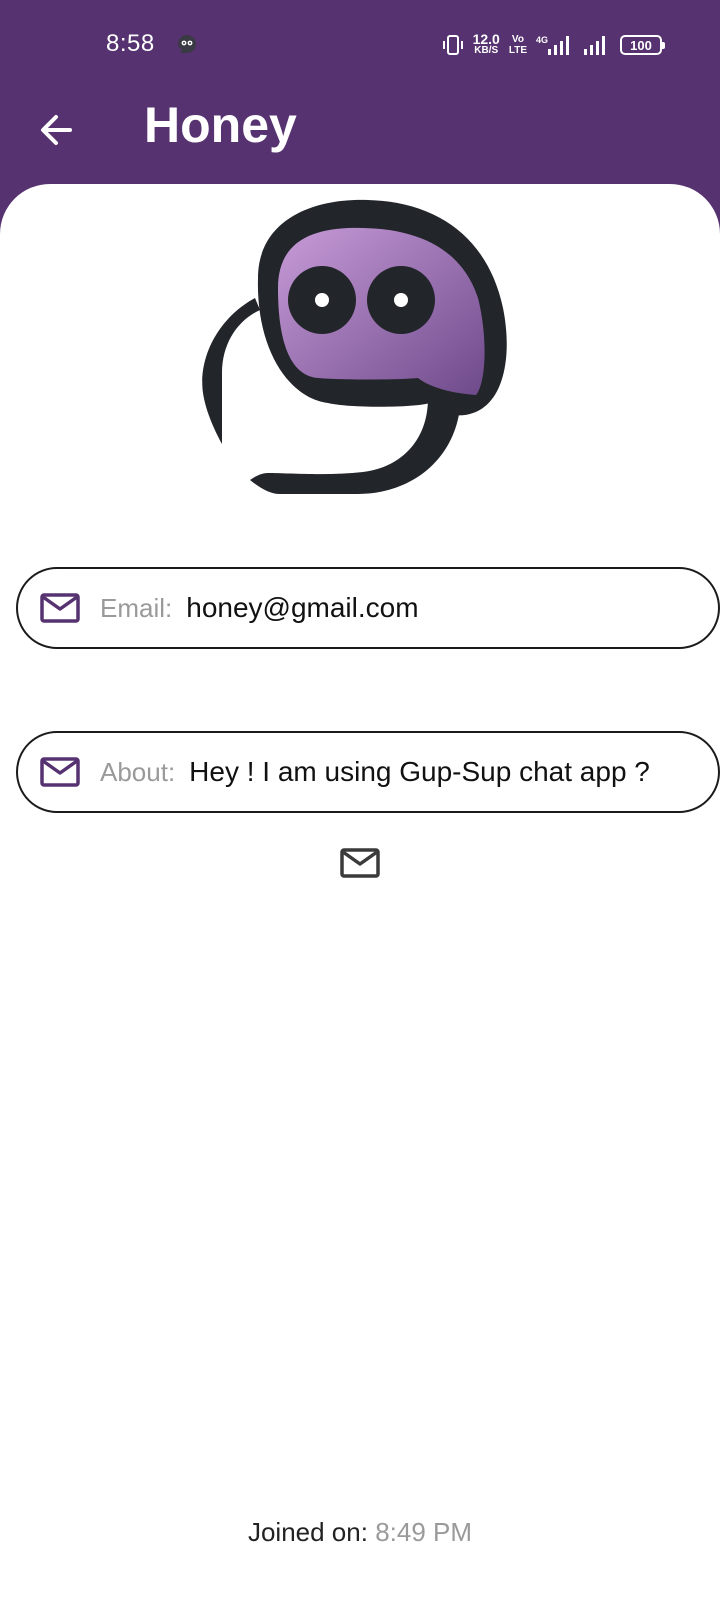 This screenshot has height=1600, width=720. Describe the element at coordinates (130, 43) in the screenshot. I see `status-time: 8:58` at that location.